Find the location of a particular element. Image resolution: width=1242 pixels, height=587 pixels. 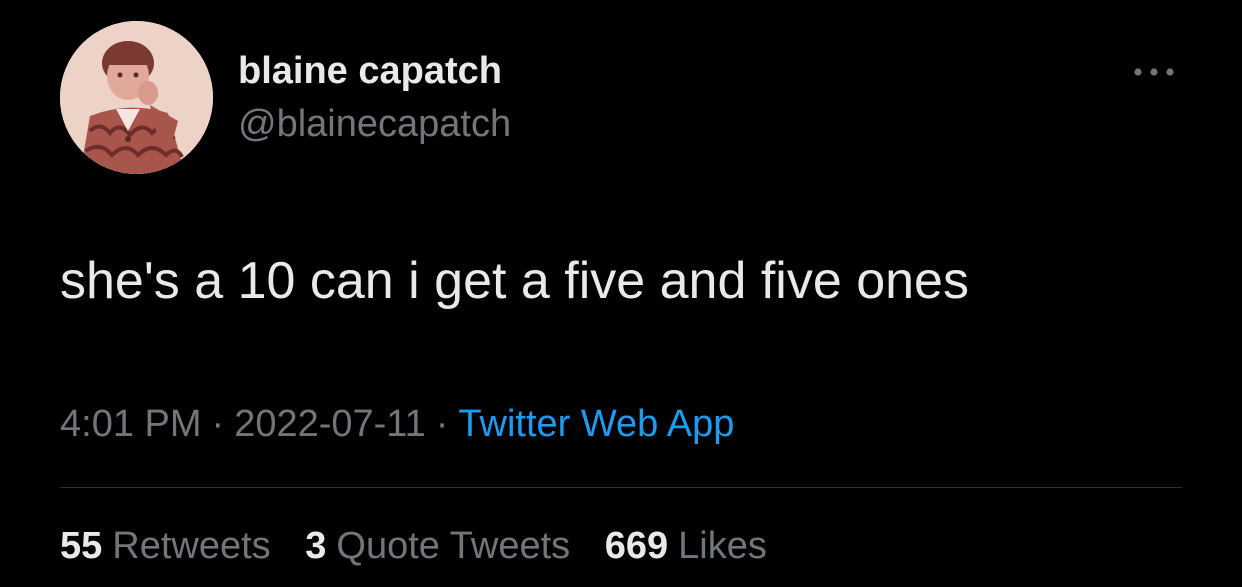

retweets-label: Retweets is located at coordinates (191, 546).